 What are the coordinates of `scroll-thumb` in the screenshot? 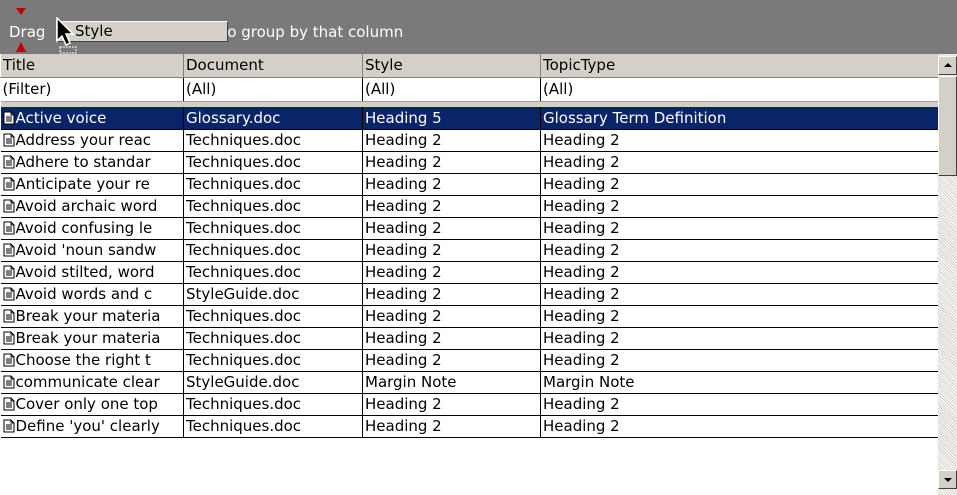 It's located at (947, 126).